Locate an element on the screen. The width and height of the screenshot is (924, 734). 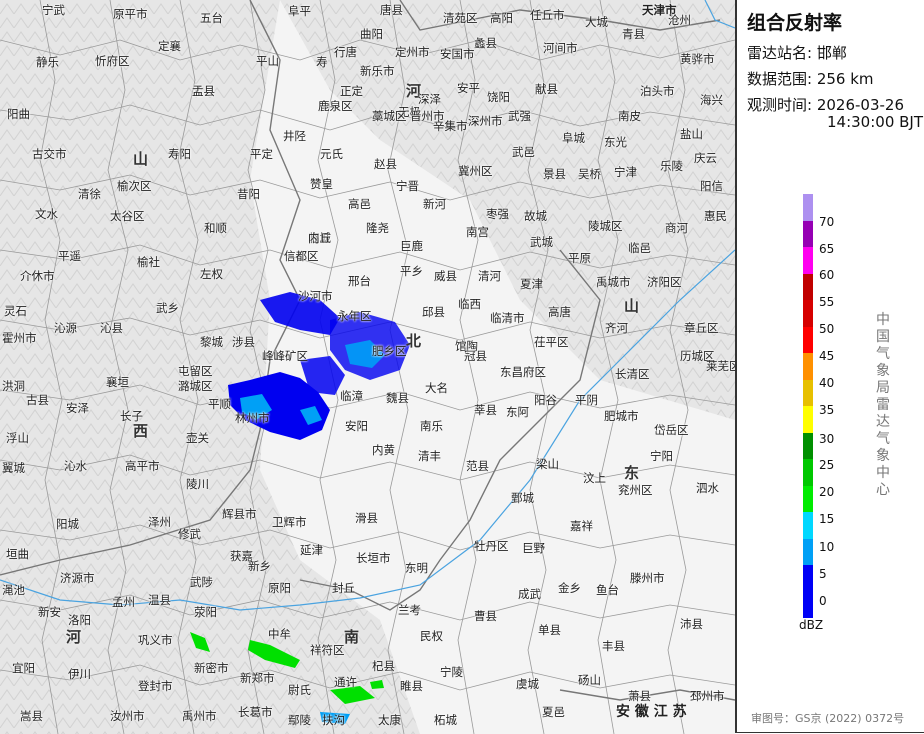
city-label: 宜阳 is located at coordinates (23, 668).